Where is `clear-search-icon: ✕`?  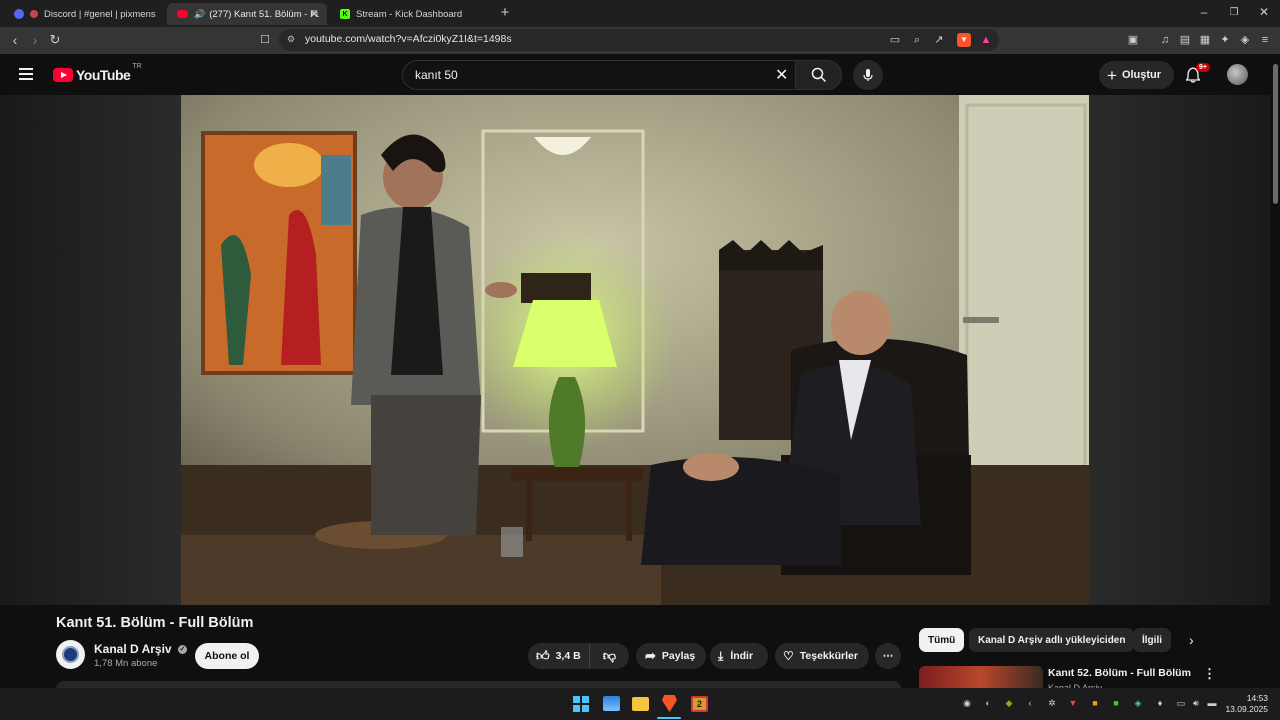
clear-search-icon: ✕ is located at coordinates (781, 75).